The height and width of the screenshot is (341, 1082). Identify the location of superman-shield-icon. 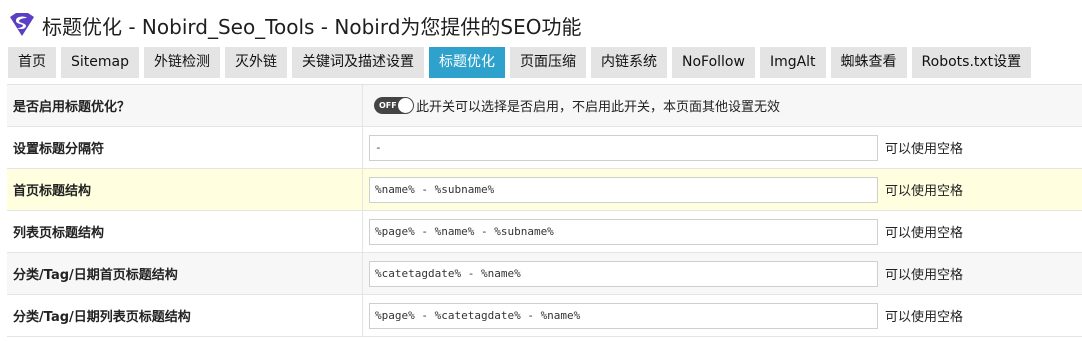
(22, 24).